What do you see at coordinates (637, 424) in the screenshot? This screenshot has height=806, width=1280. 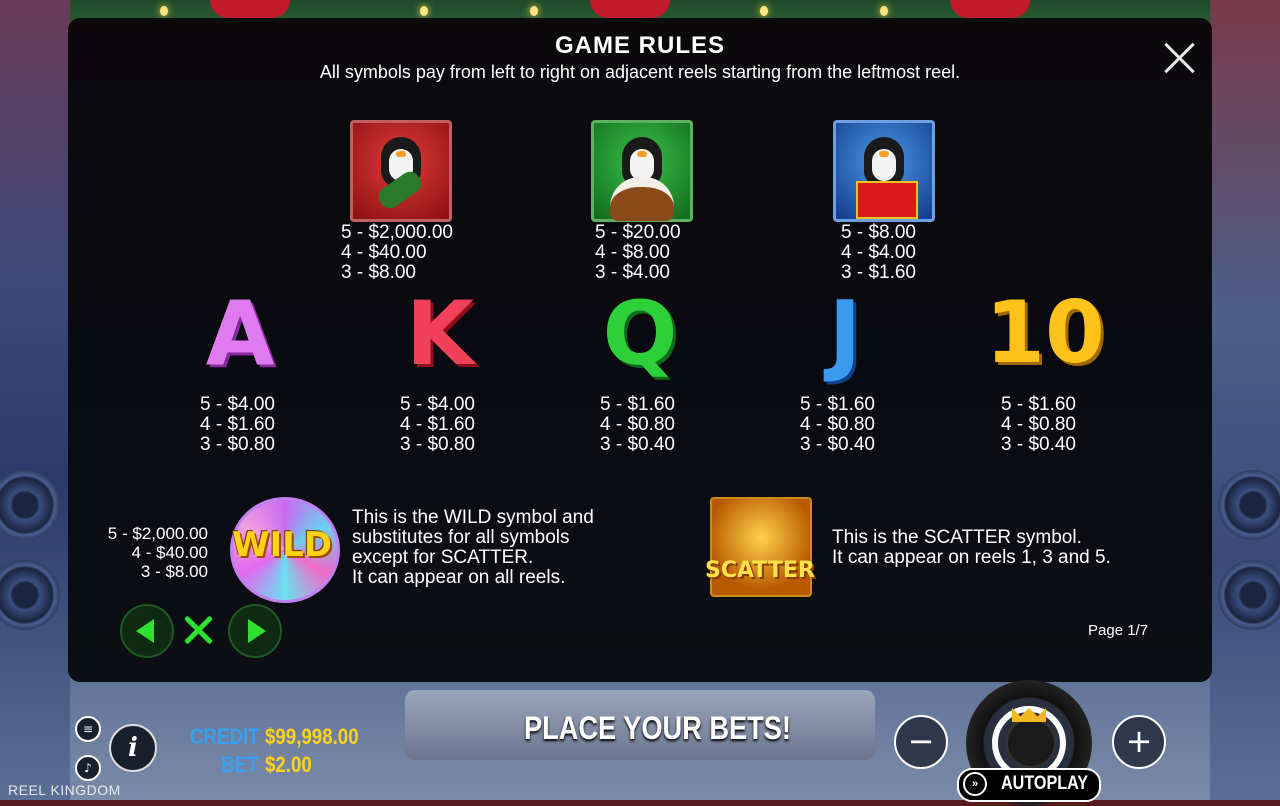 I see `paytable-q: 5 - $1.60 4 - $0.80 3 - $0.40` at bounding box center [637, 424].